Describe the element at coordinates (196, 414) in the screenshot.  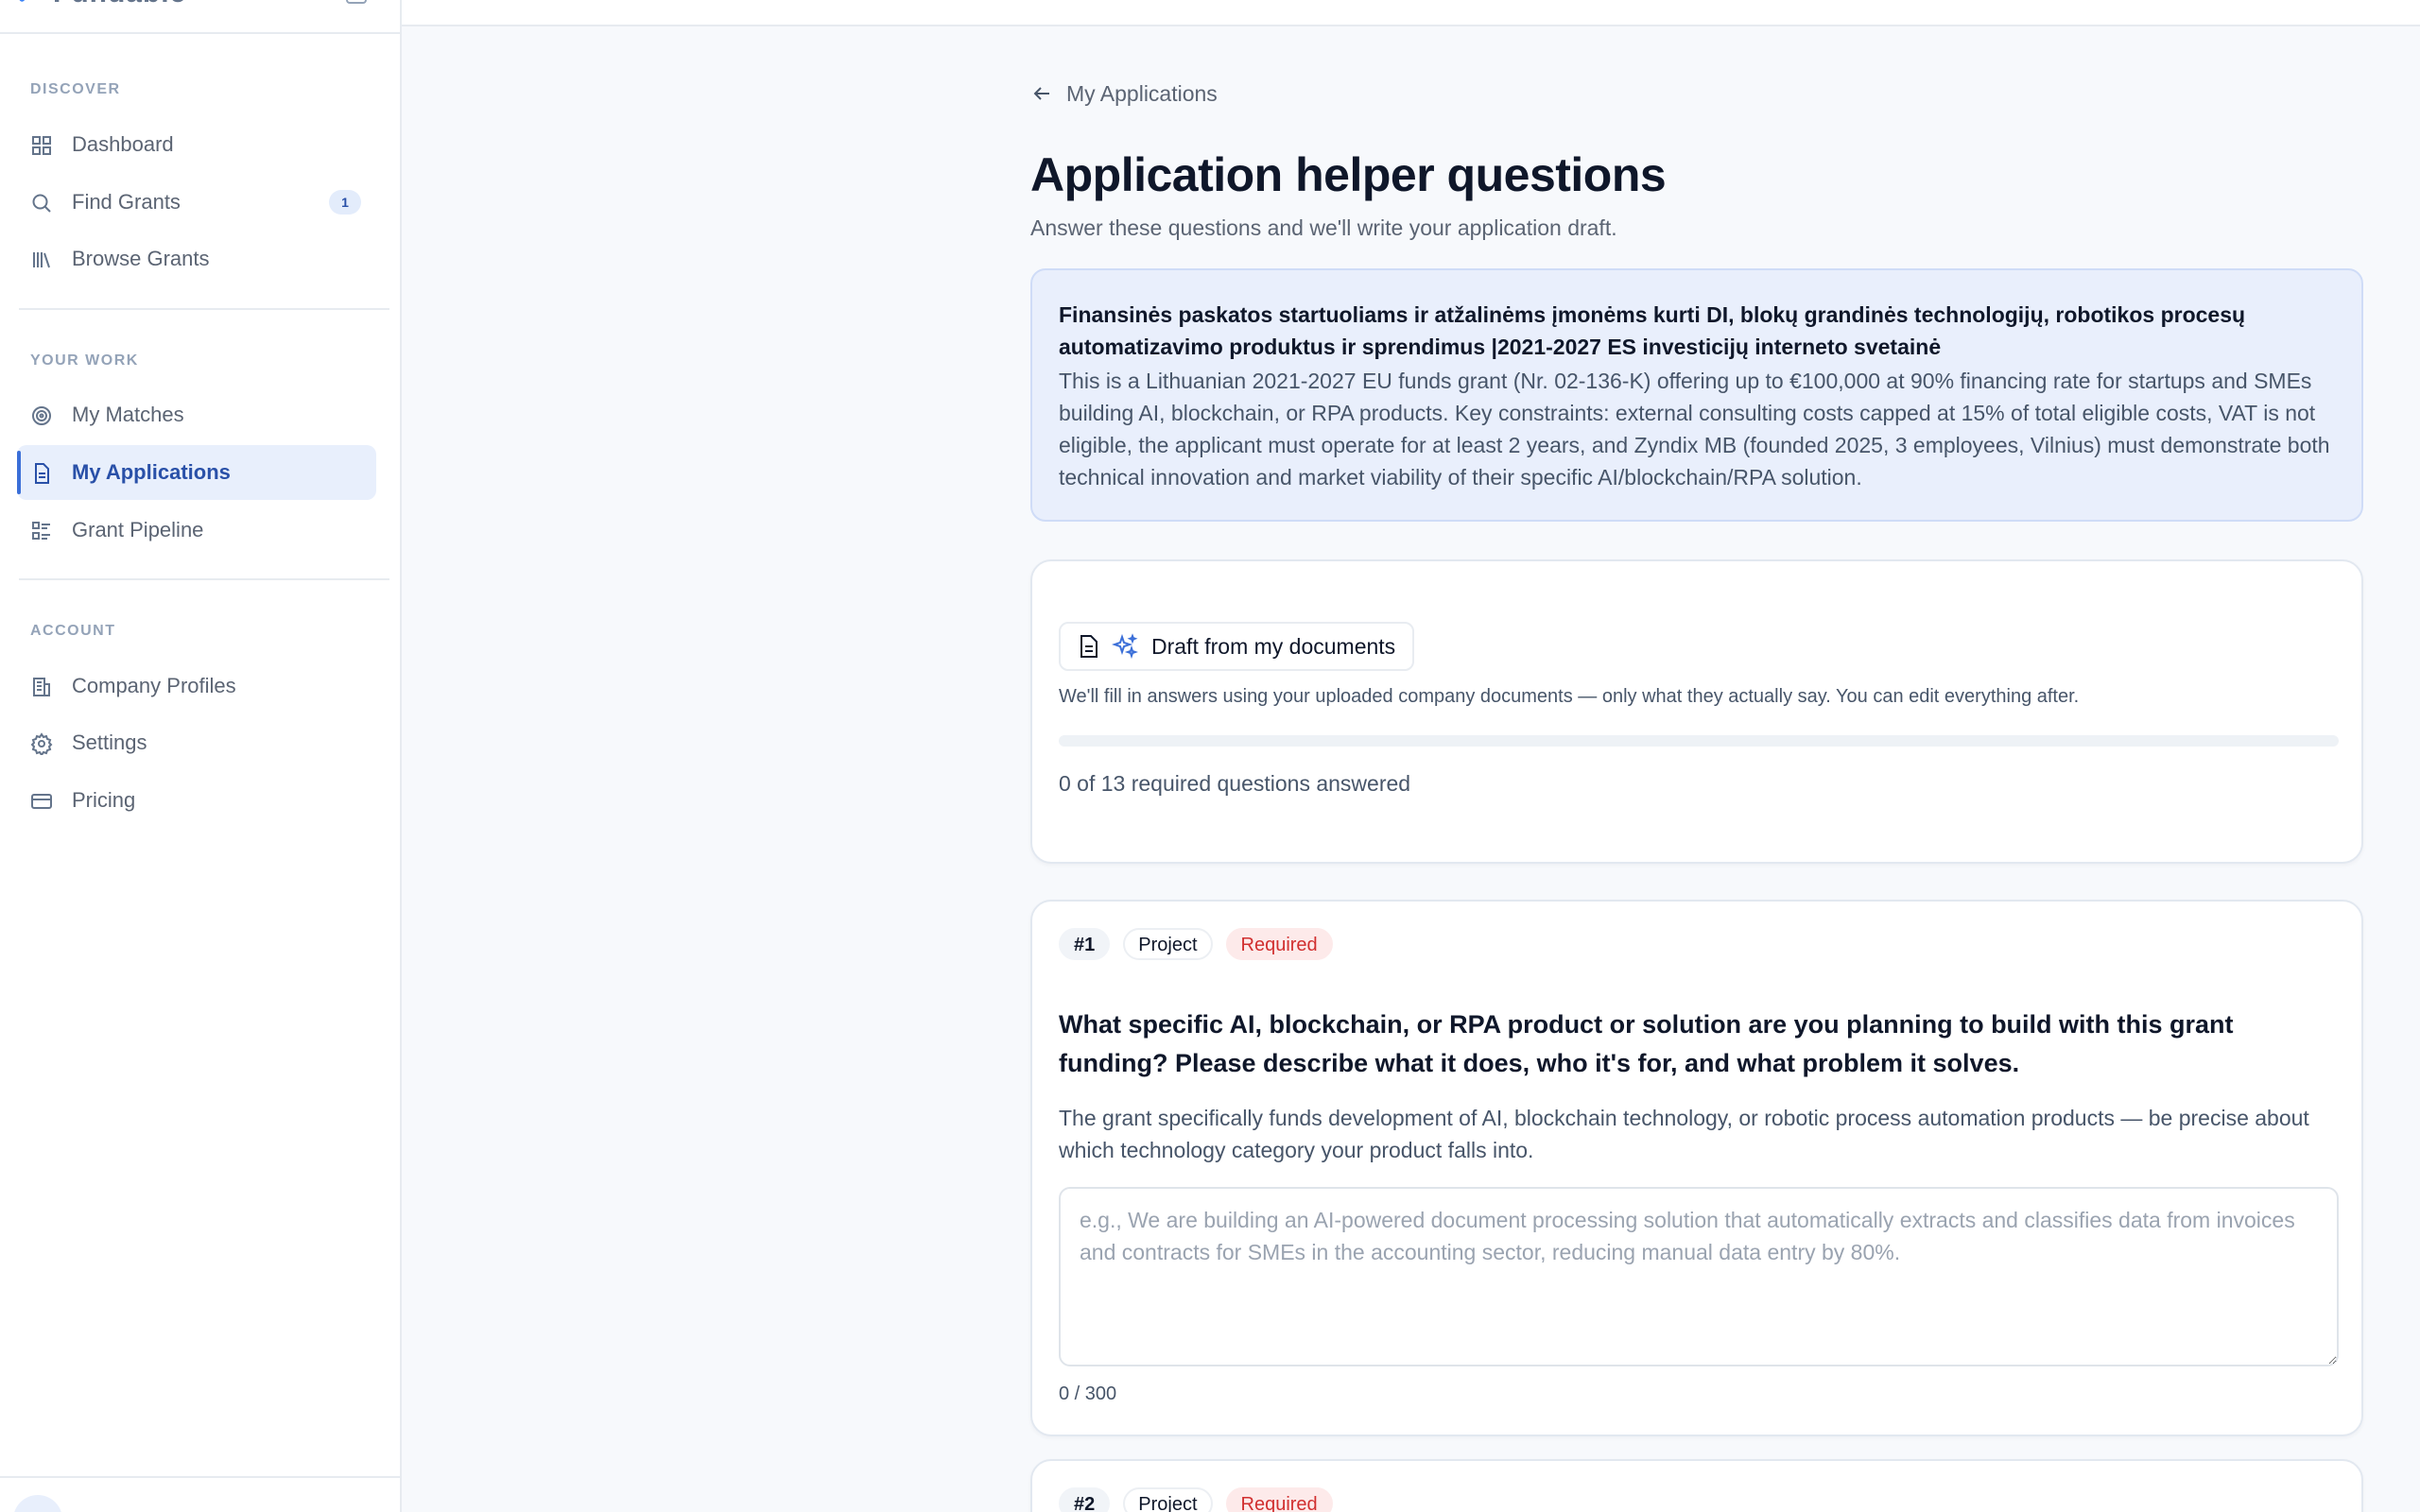
I see `sidebar-item-my-matches: My Matches` at that location.